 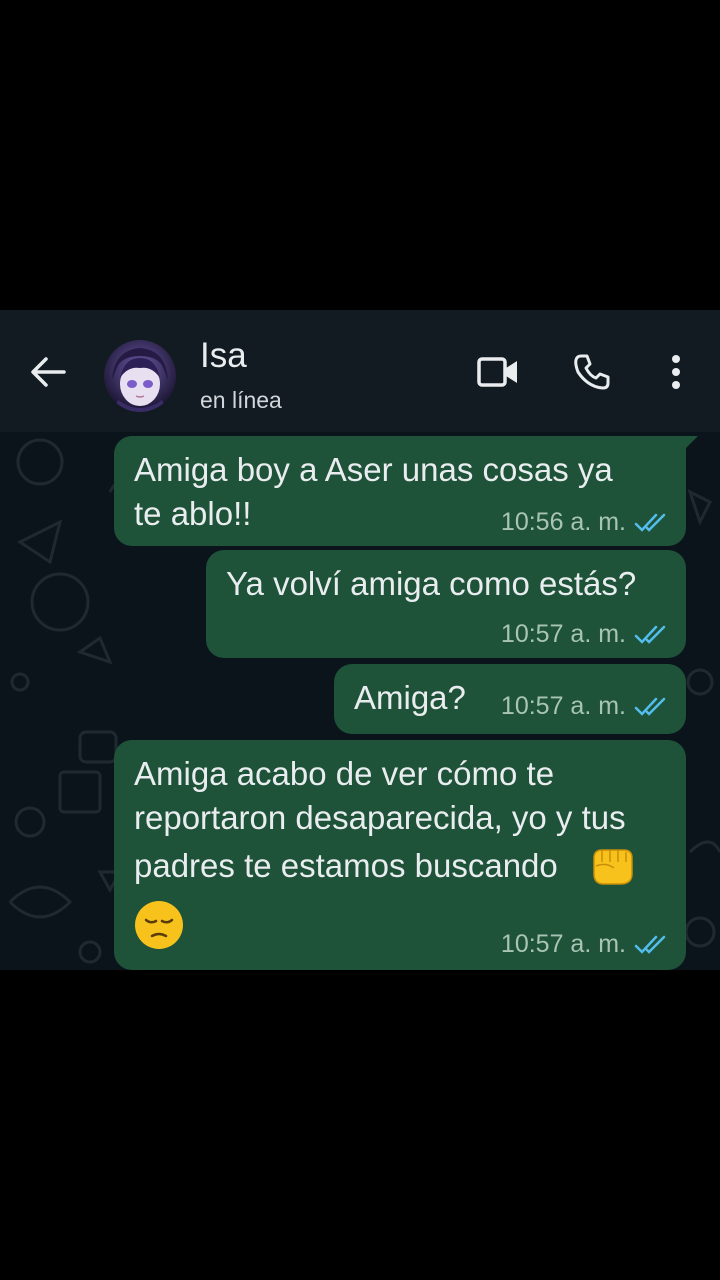 I want to click on back-arrow-icon, so click(x=48, y=372).